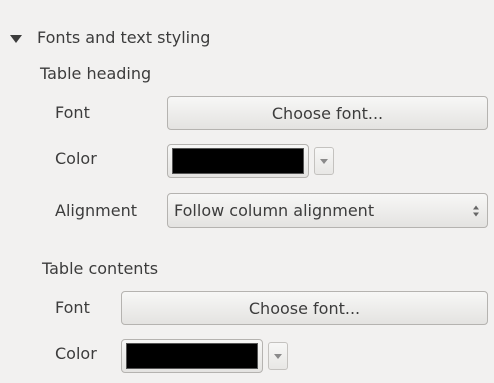 The height and width of the screenshot is (383, 494). What do you see at coordinates (76, 353) in the screenshot?
I see `contents-color-label: Color` at bounding box center [76, 353].